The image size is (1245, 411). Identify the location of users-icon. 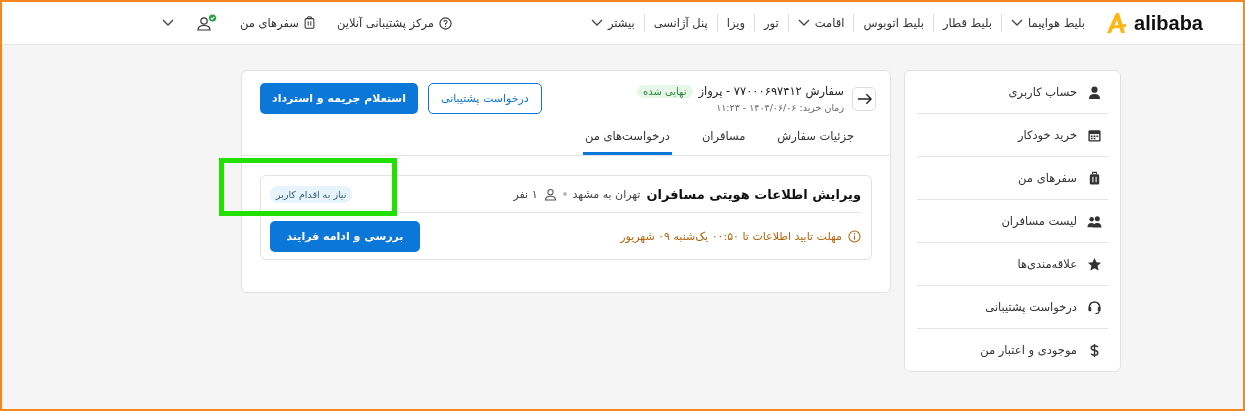
(1094, 221).